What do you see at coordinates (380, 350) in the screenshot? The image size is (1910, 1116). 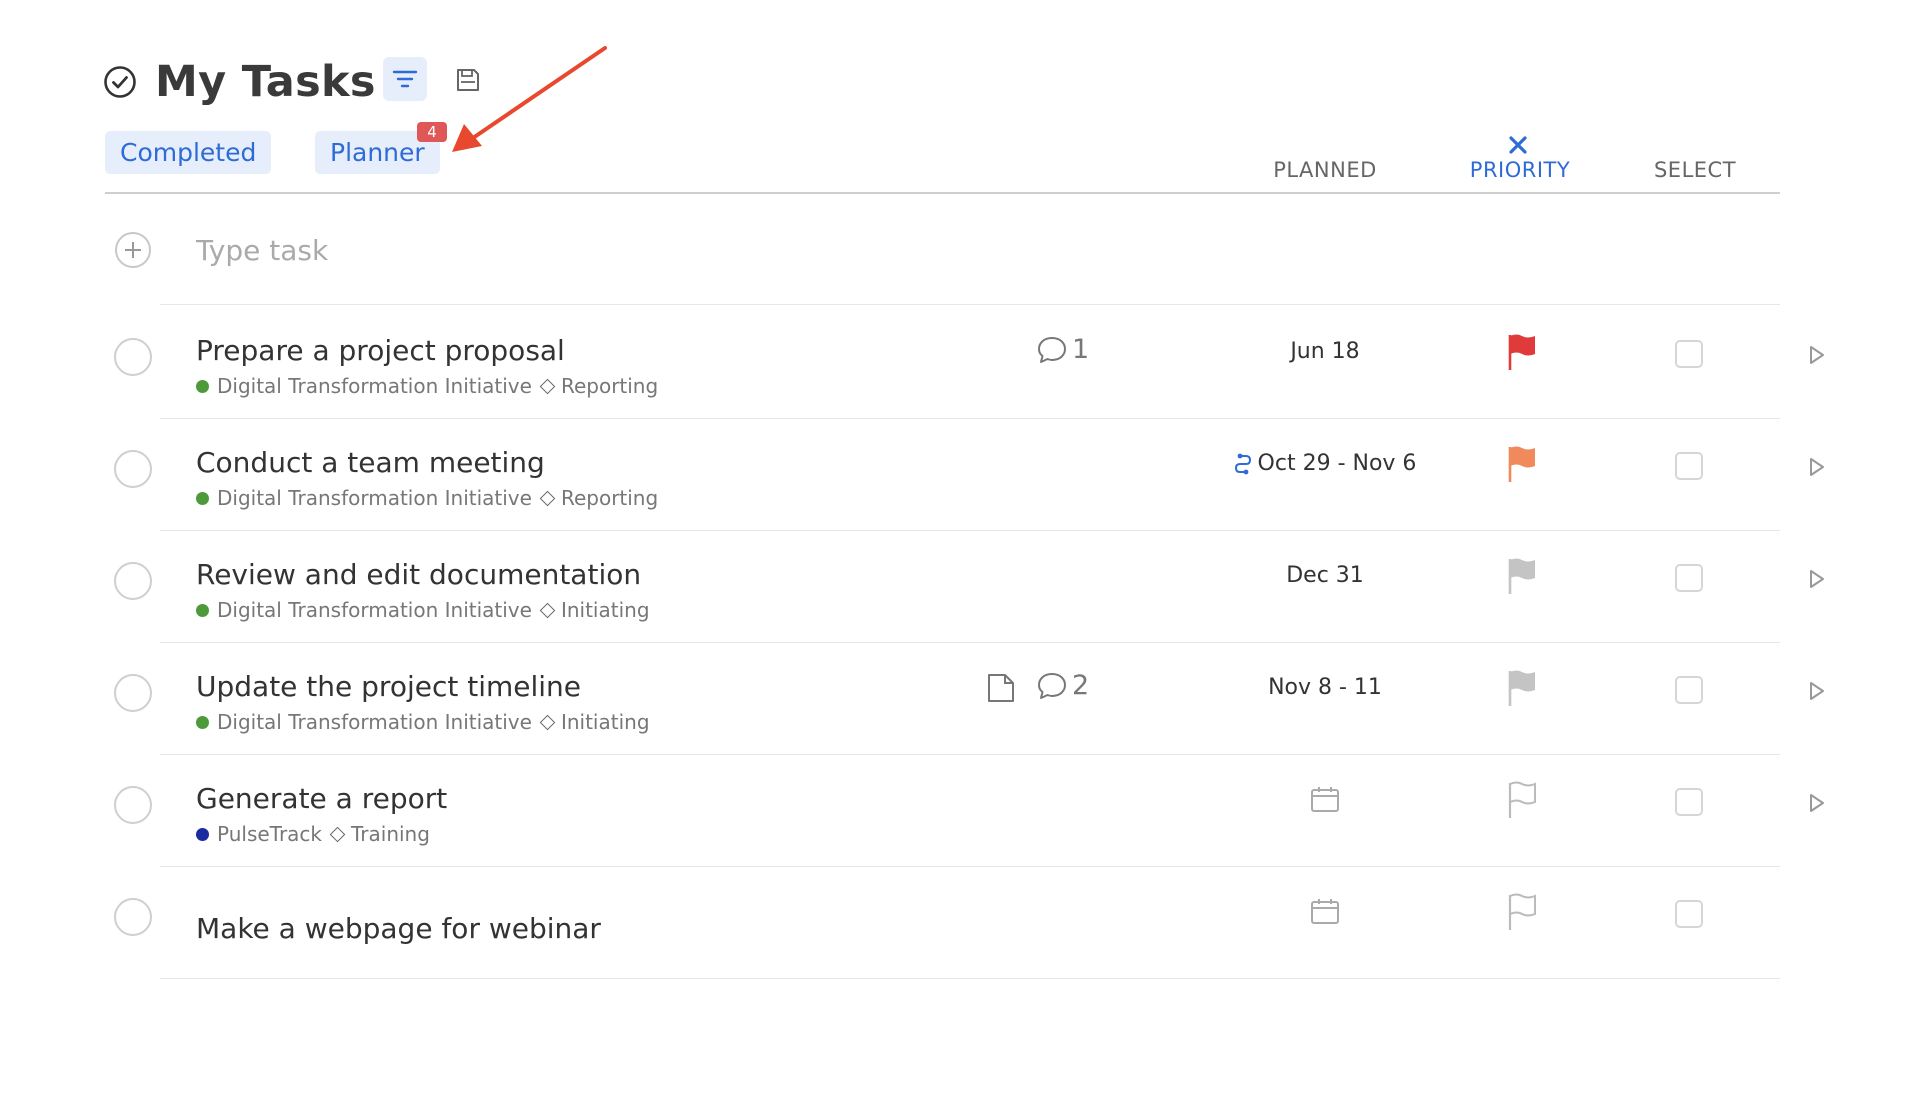 I see `task-title: Prepare a project proposal` at bounding box center [380, 350].